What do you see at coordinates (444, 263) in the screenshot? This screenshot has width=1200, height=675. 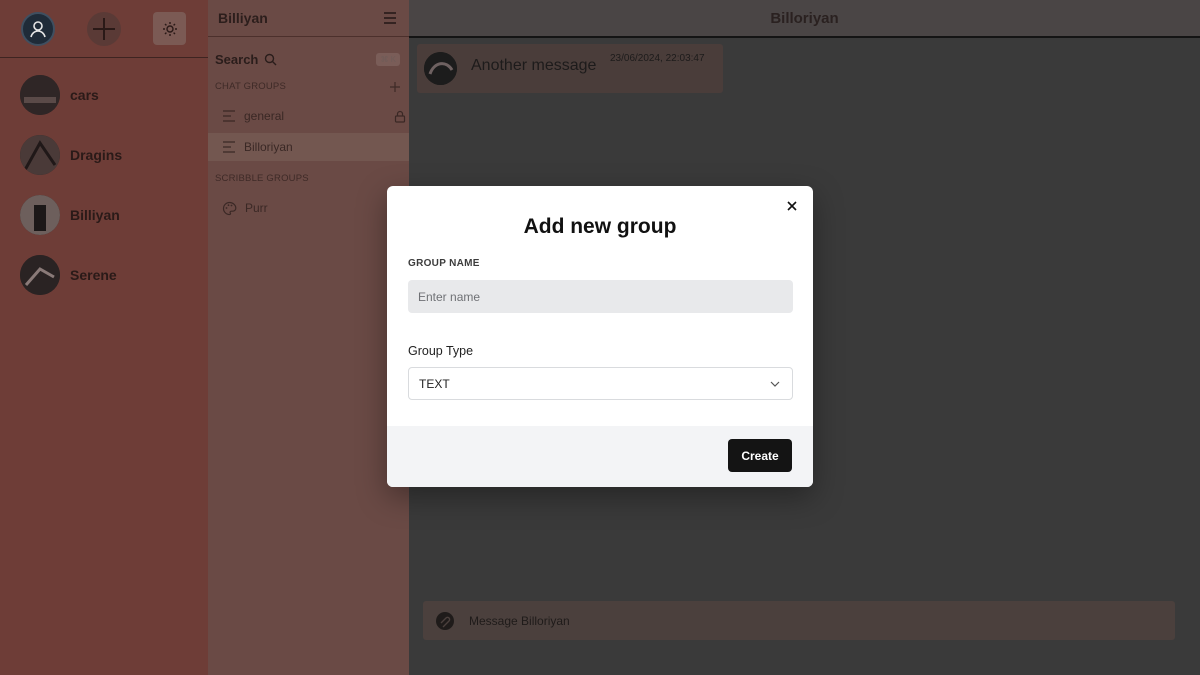 I see `group-name-label: GROUP NAME` at bounding box center [444, 263].